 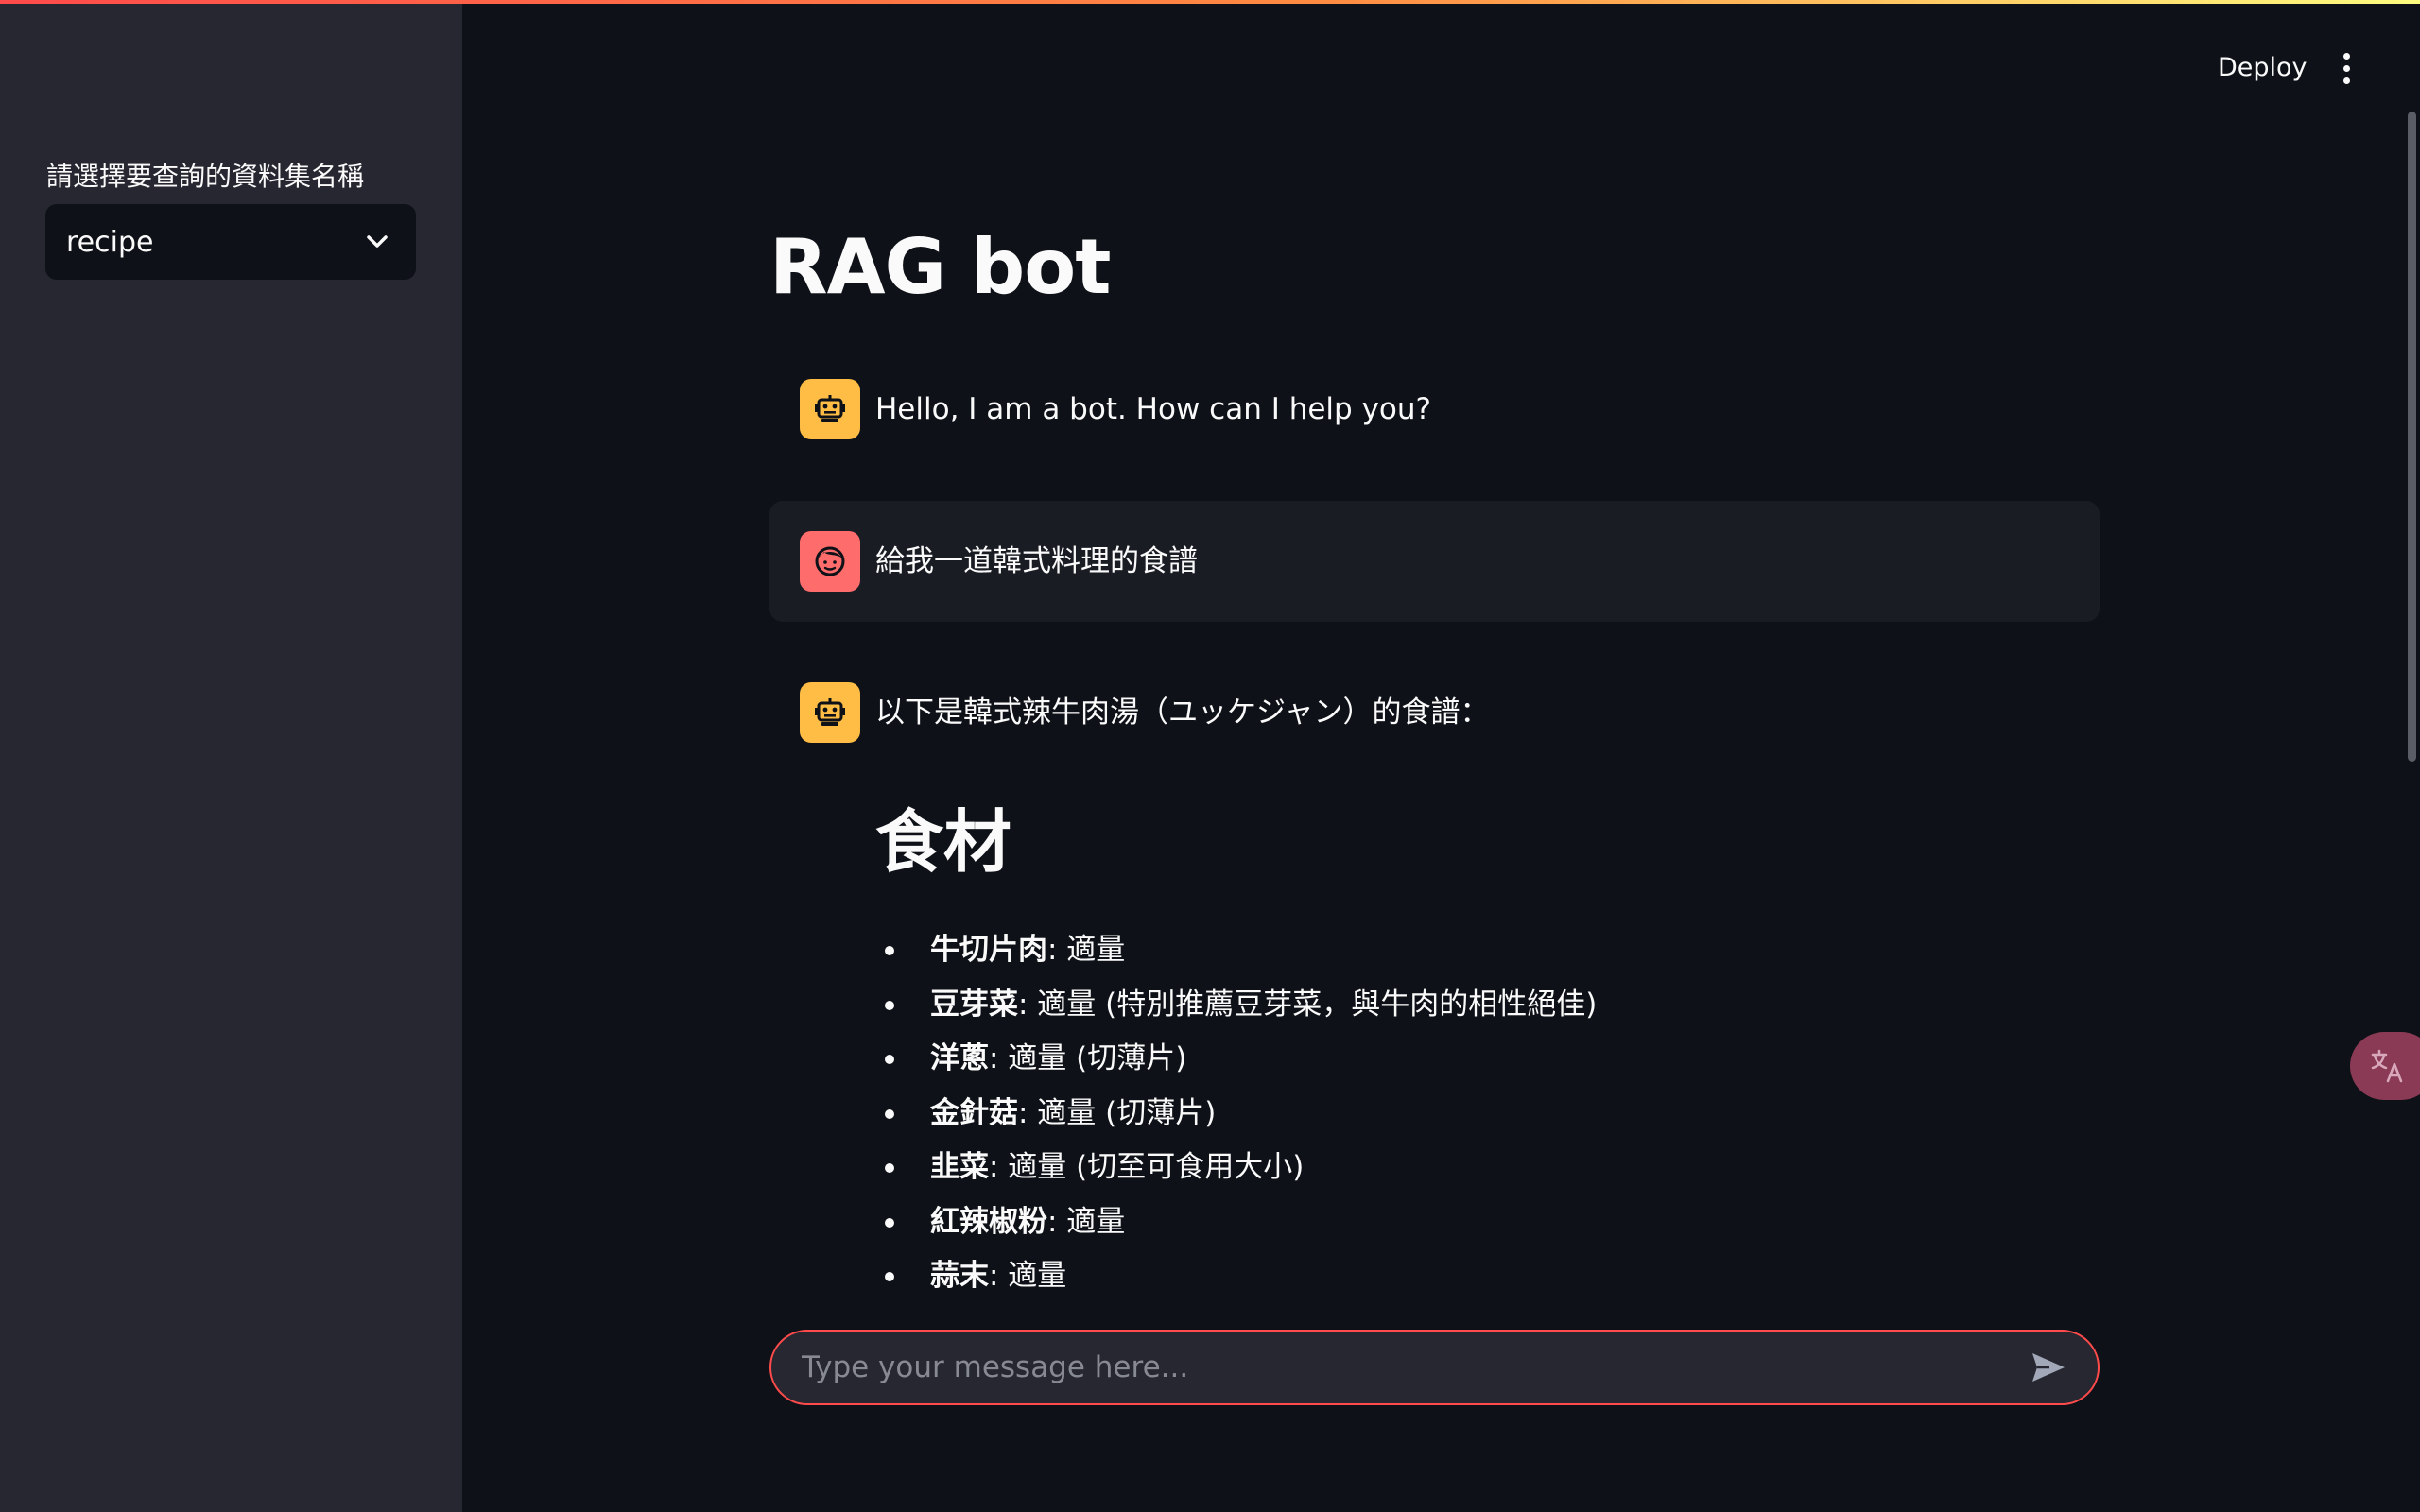 What do you see at coordinates (1489, 1114) in the screenshot?
I see `list-item: 金針菇: 適量 (切薄片)` at bounding box center [1489, 1114].